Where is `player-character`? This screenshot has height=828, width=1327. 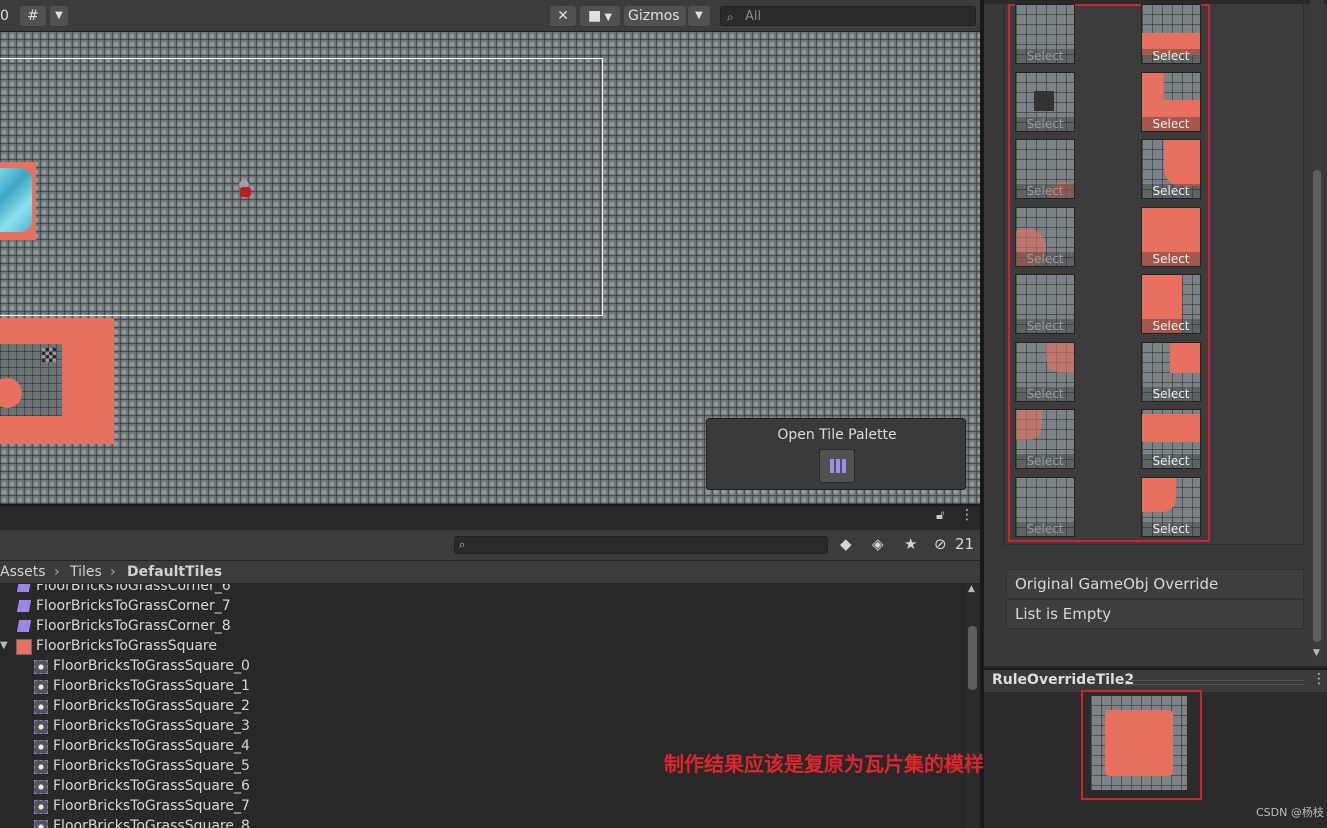
player-character is located at coordinates (244, 188).